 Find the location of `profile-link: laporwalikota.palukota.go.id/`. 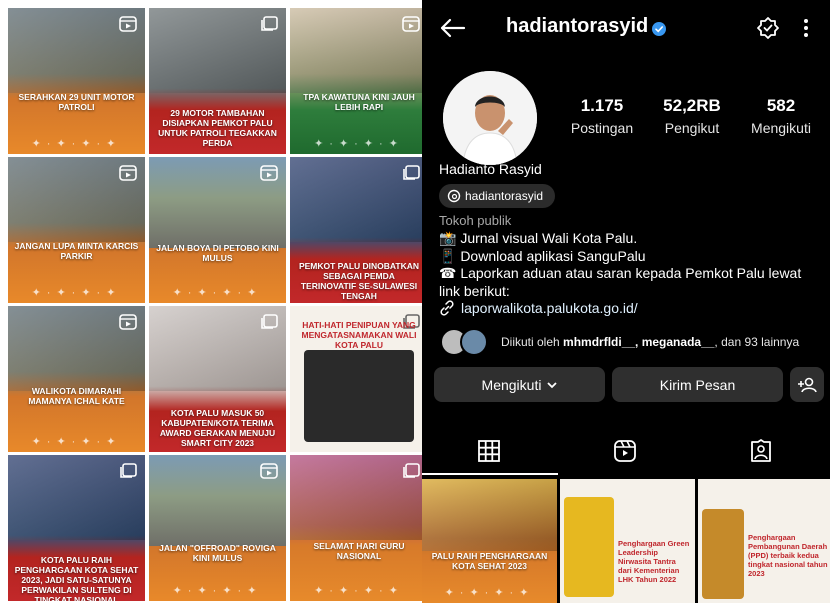

profile-link: laporwalikota.palukota.go.id/ is located at coordinates (538, 308).